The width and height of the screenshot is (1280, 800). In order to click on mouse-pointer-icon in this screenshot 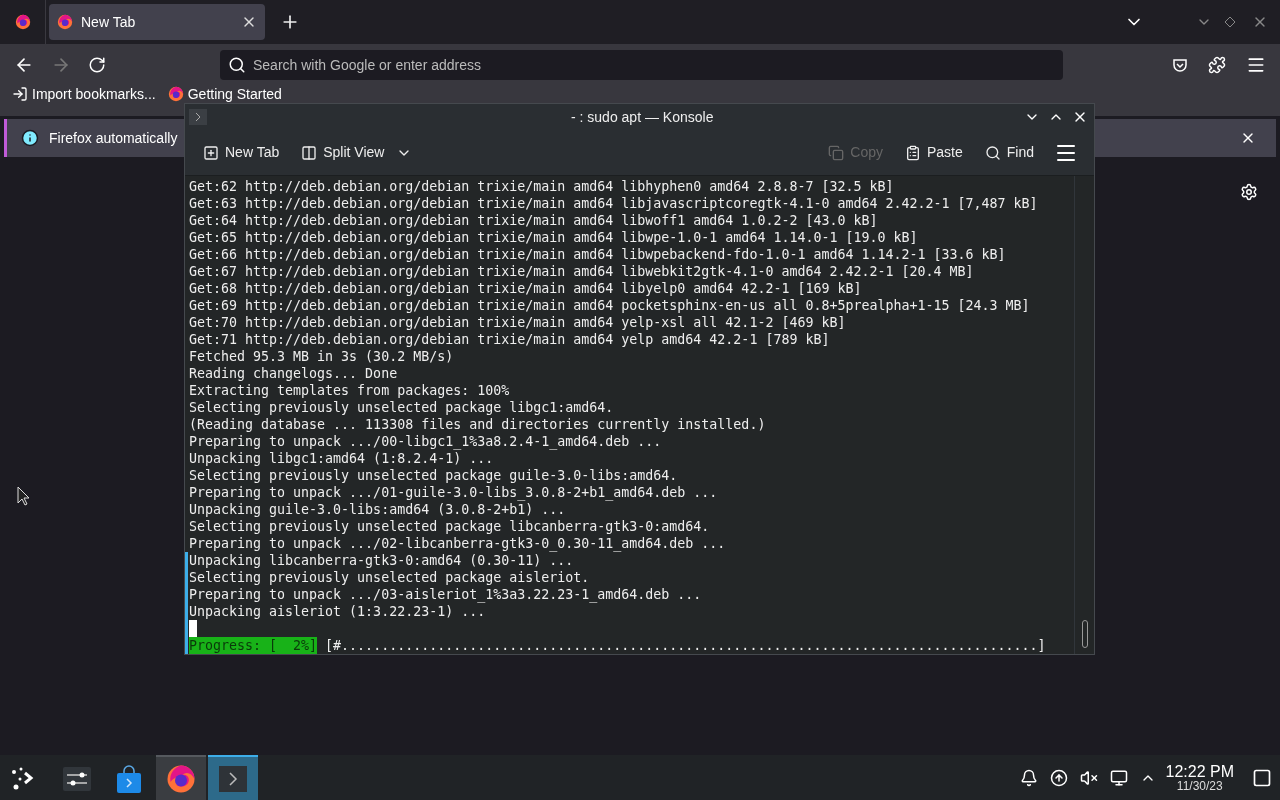, I will do `click(24, 496)`.